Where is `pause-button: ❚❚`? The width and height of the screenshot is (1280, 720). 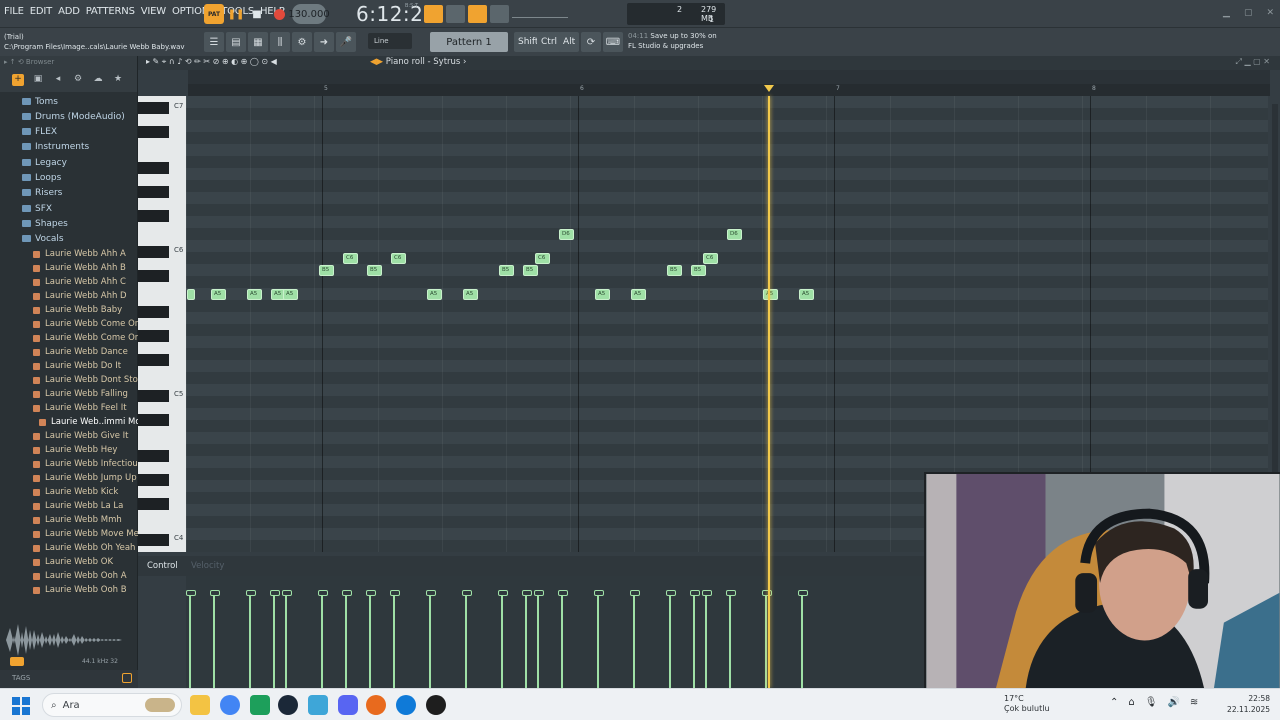 pause-button: ❚❚ is located at coordinates (236, 14).